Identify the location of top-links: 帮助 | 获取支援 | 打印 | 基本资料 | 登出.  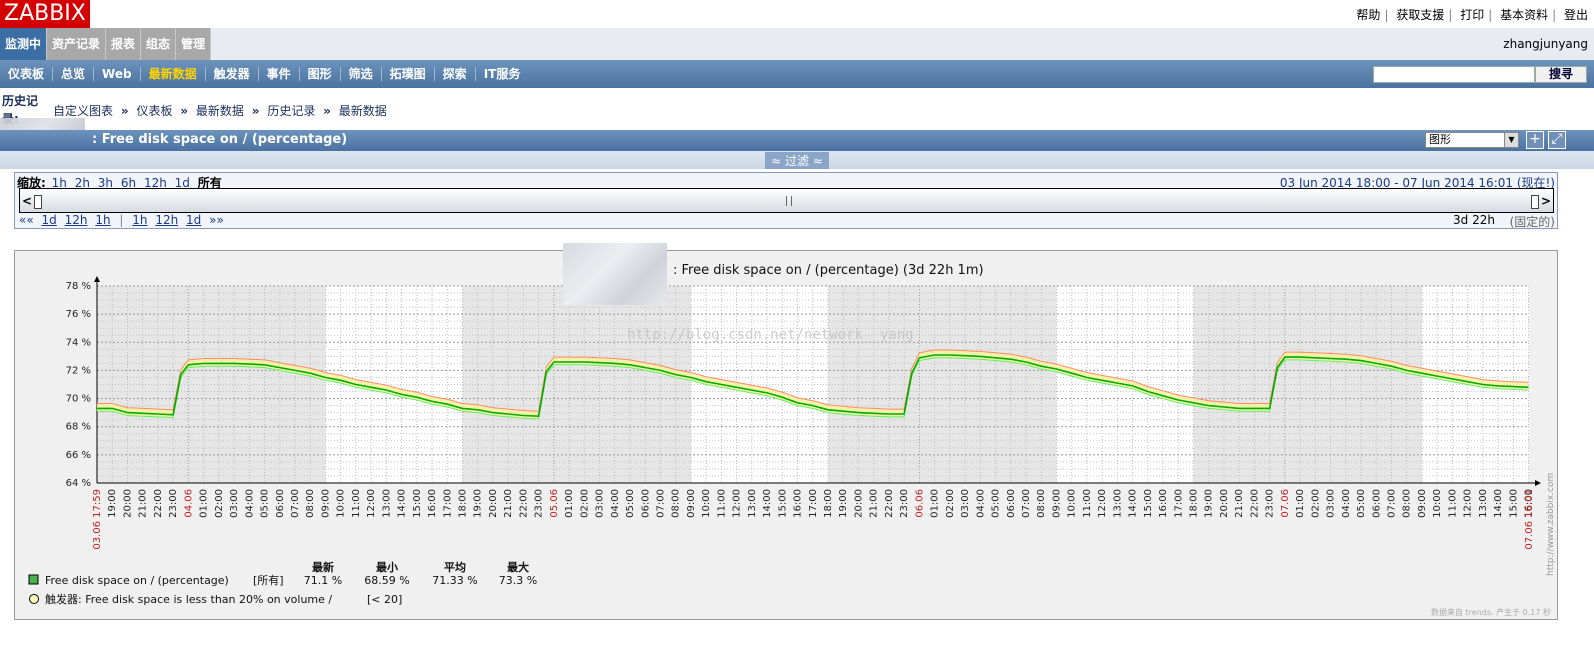
(1472, 15).